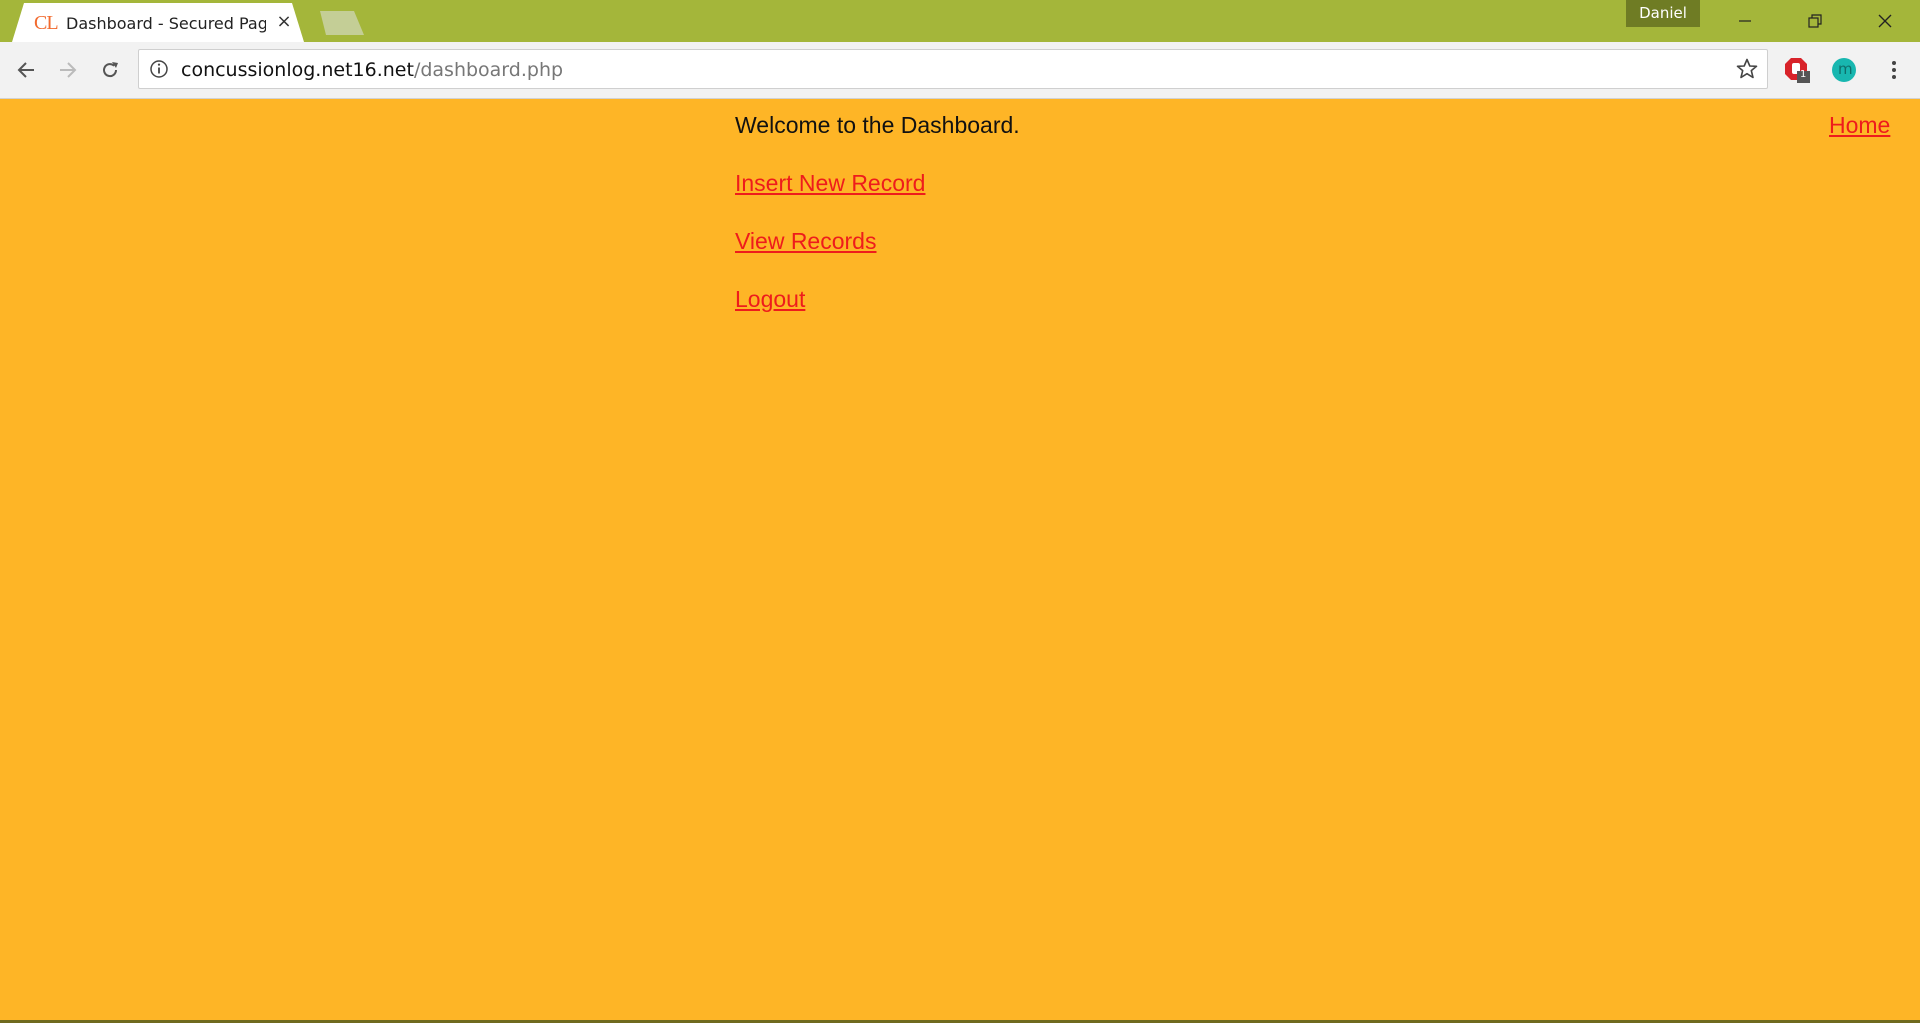 The height and width of the screenshot is (1023, 1920). What do you see at coordinates (46, 23) in the screenshot?
I see `tab-favicon-icon: CL` at bounding box center [46, 23].